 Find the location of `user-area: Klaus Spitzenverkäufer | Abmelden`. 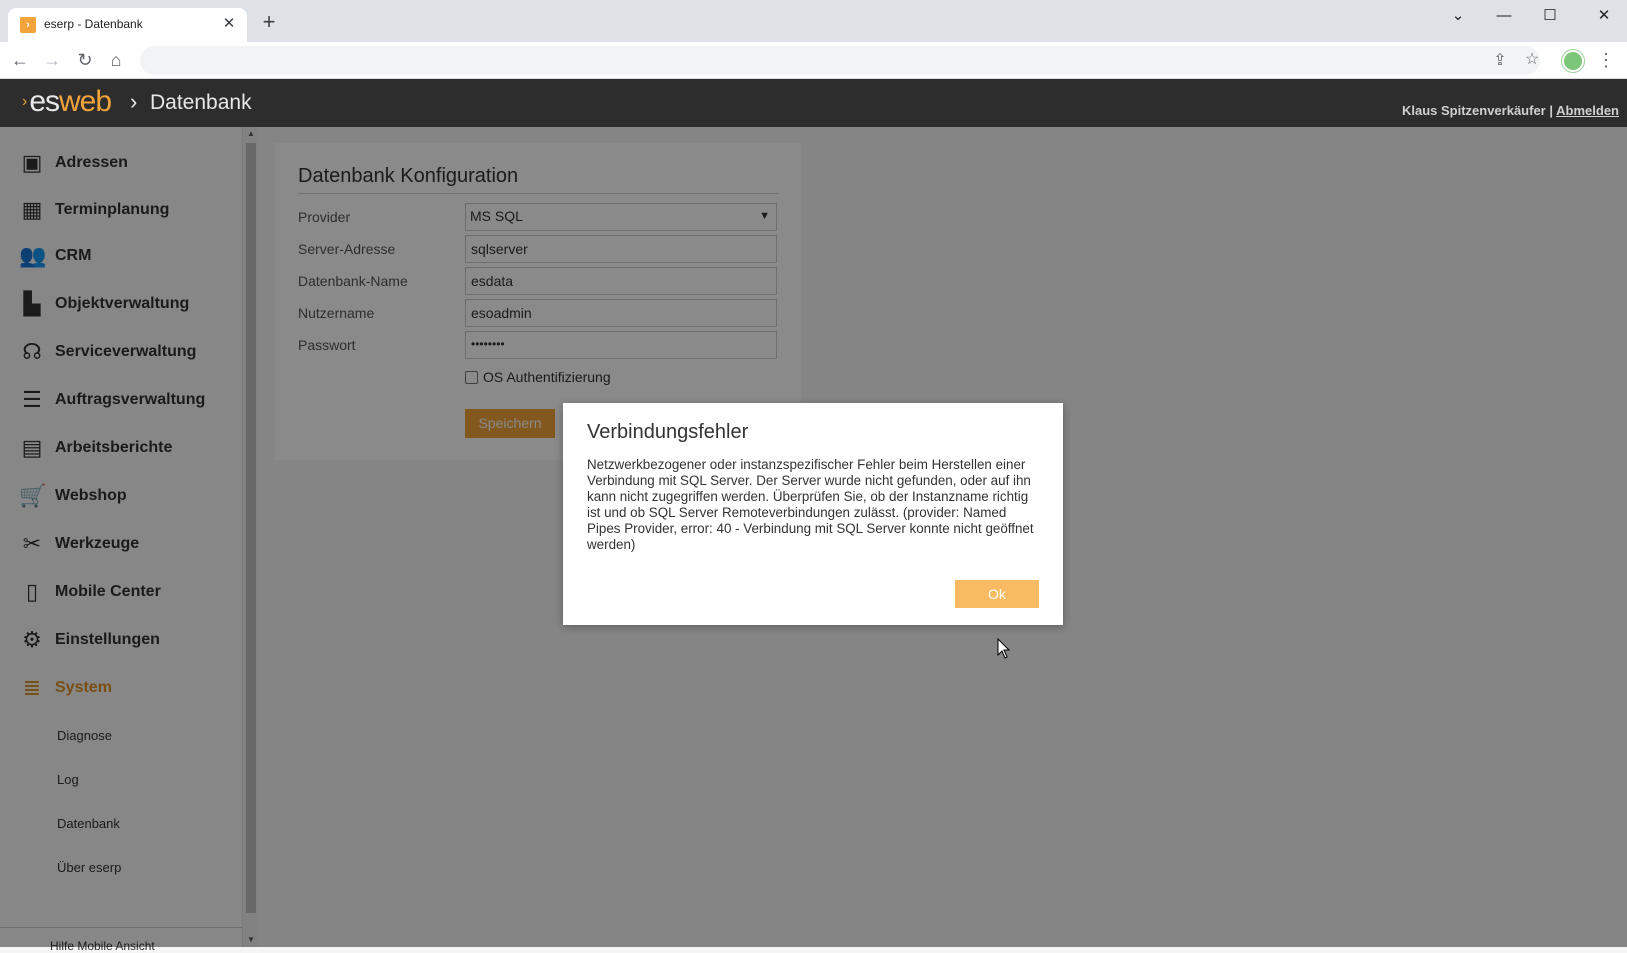

user-area: Klaus Spitzenverkäufer | Abmelden is located at coordinates (1510, 110).